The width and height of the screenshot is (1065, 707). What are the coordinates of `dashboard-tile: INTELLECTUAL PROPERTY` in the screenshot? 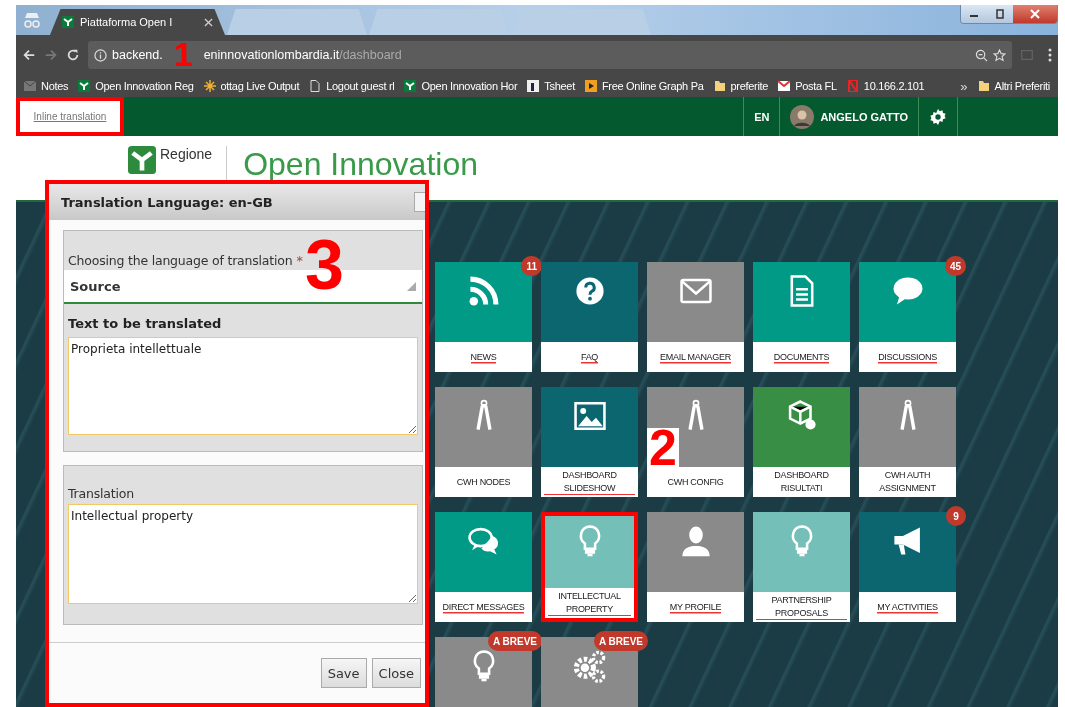 It's located at (589, 567).